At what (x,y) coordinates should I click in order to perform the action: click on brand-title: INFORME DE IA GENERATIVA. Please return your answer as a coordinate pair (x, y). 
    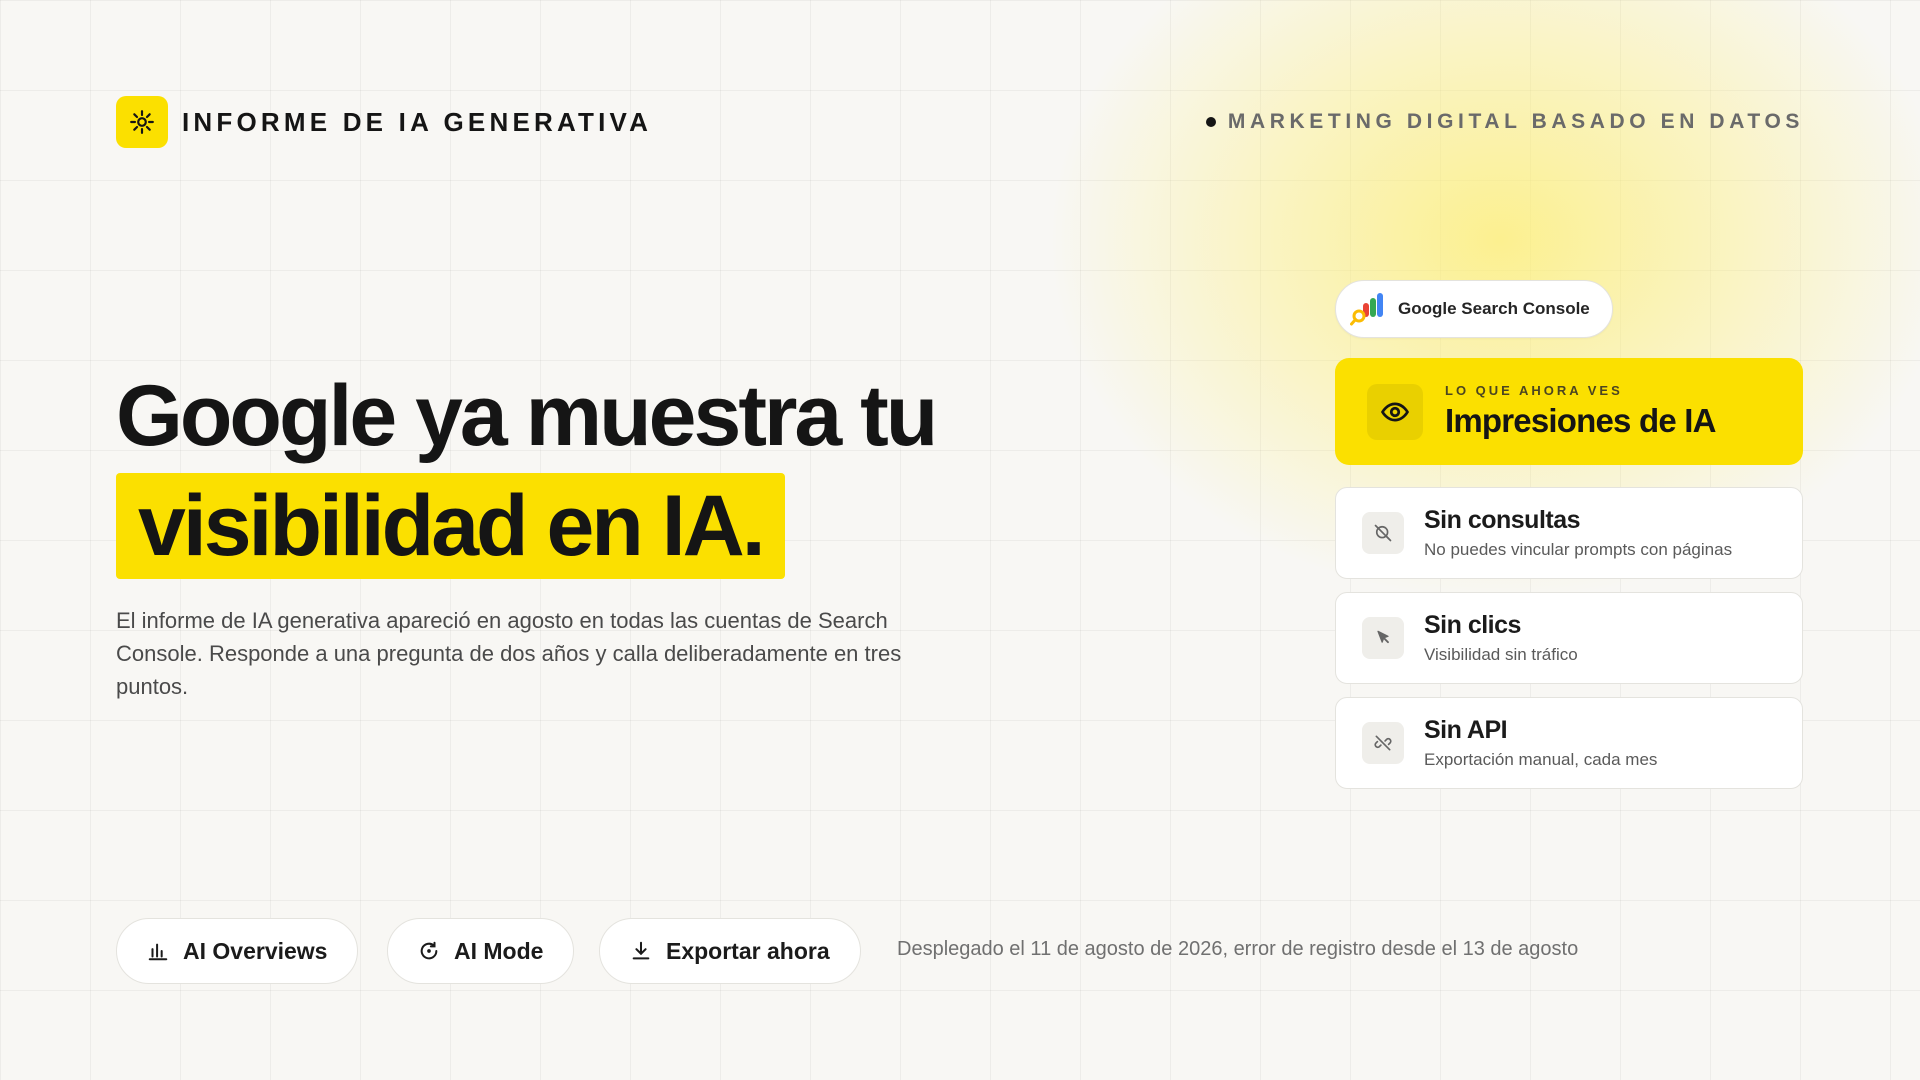
    Looking at the image, I should click on (417, 121).